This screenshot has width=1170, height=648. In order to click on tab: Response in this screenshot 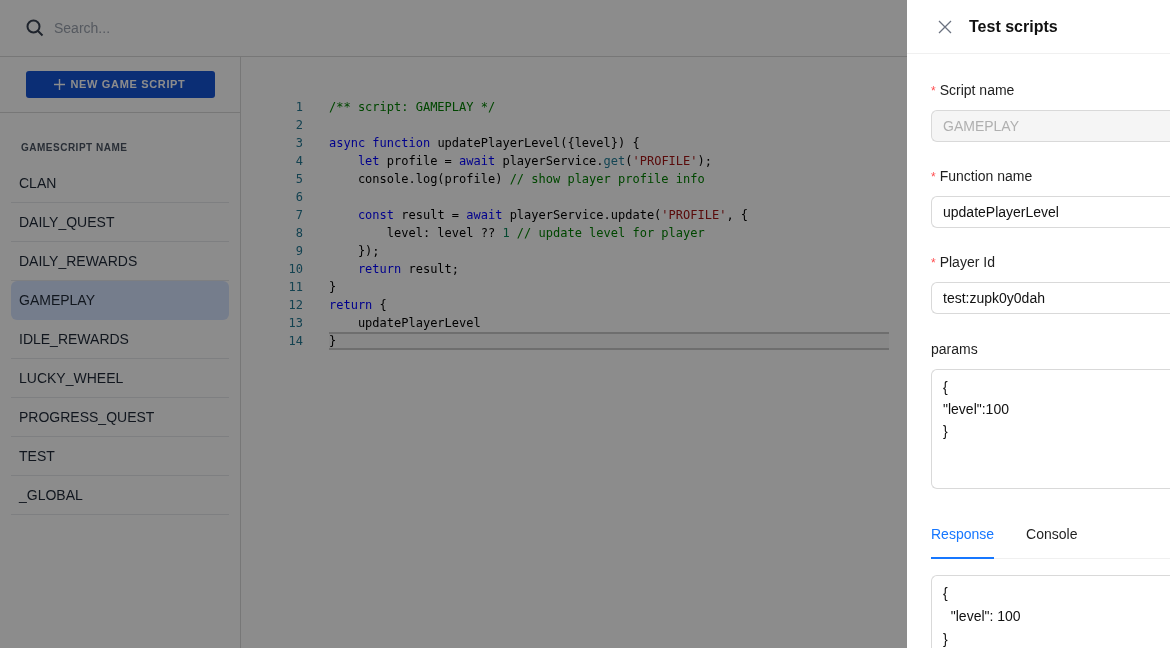, I will do `click(963, 541)`.